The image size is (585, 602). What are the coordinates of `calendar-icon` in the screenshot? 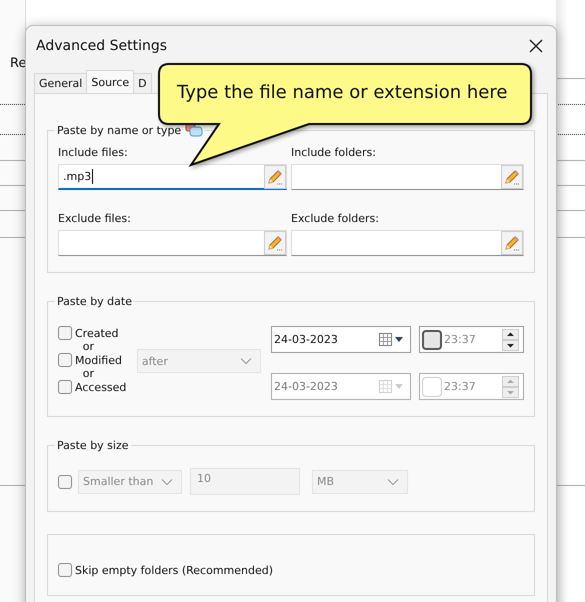 It's located at (392, 340).